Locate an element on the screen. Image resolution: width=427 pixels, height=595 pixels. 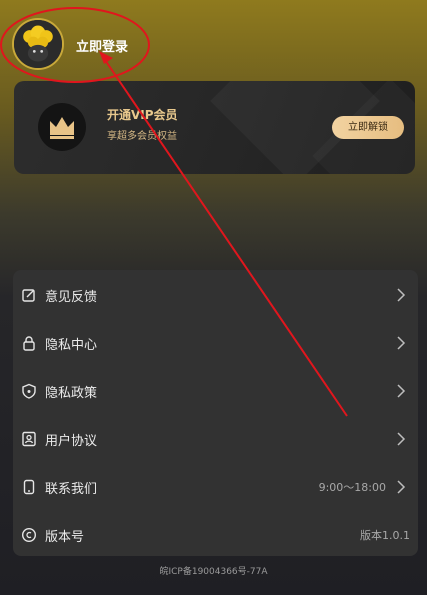
phone-contact-icon is located at coordinates (29, 487).